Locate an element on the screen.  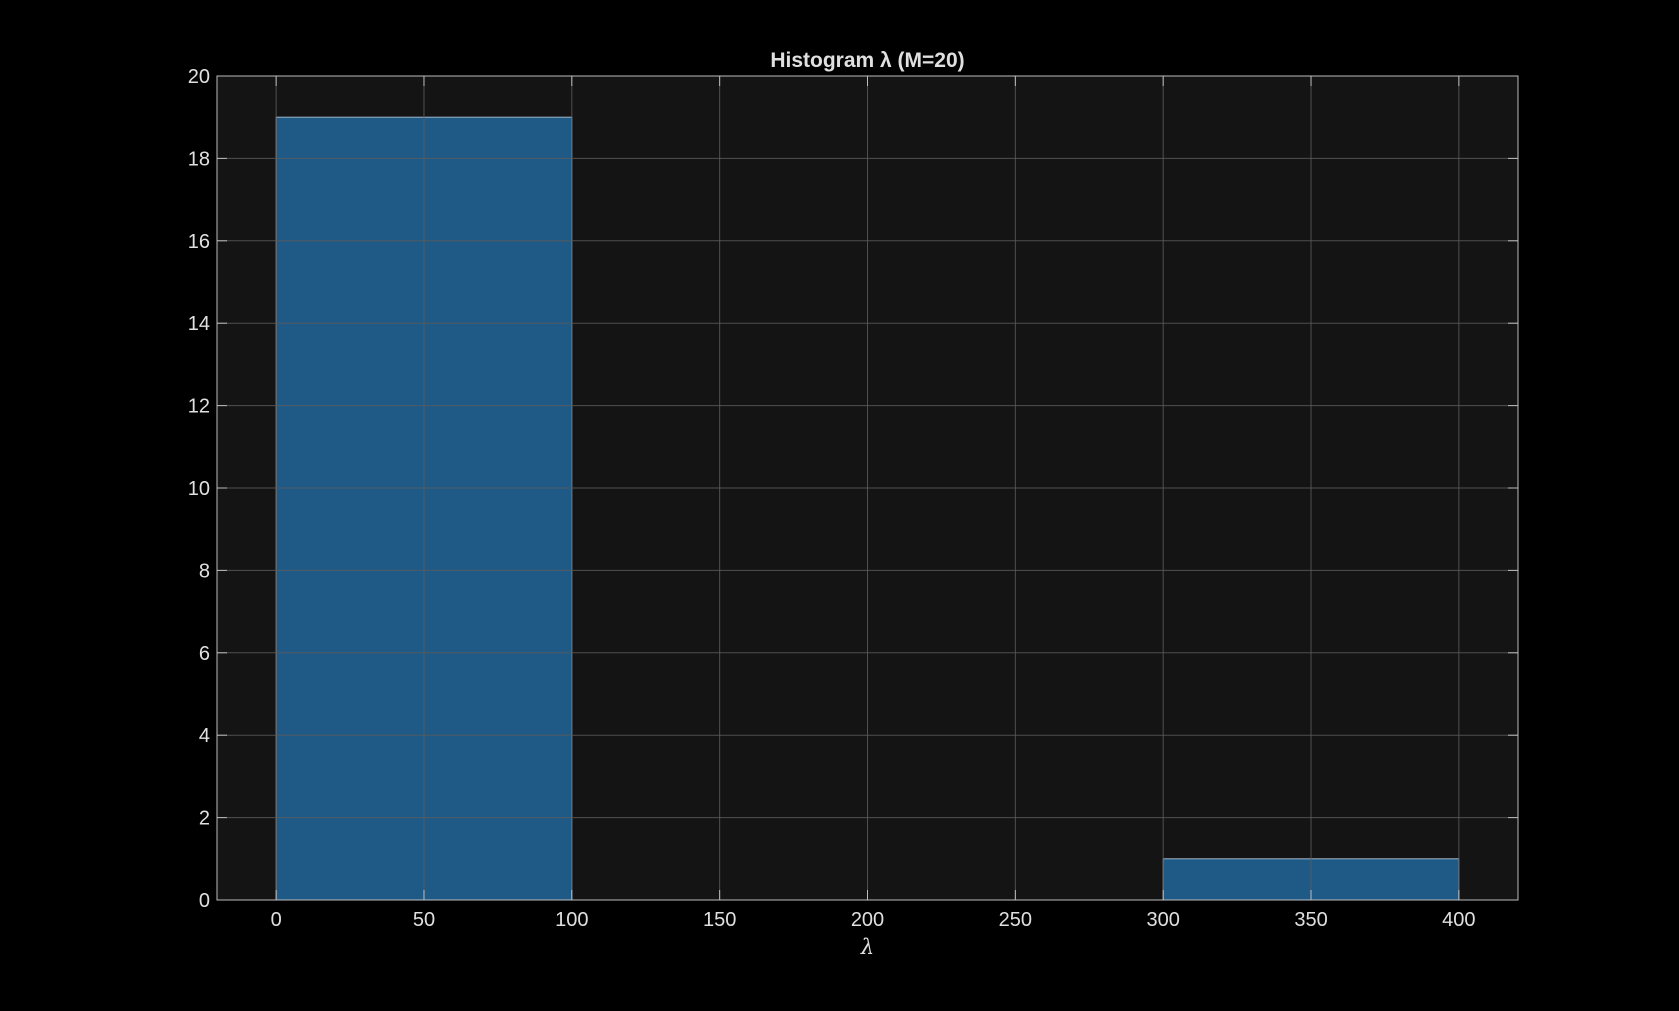
y-tick-label: 0 is located at coordinates (204, 901).